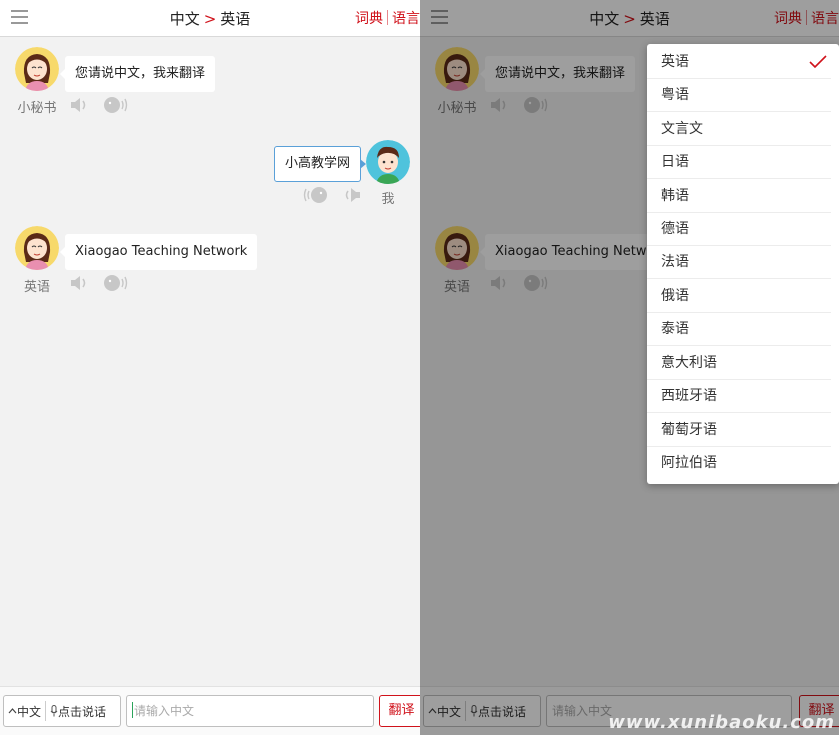 This screenshot has width=839, height=735. Describe the element at coordinates (235, 19) in the screenshot. I see `target-language: 英语` at that location.